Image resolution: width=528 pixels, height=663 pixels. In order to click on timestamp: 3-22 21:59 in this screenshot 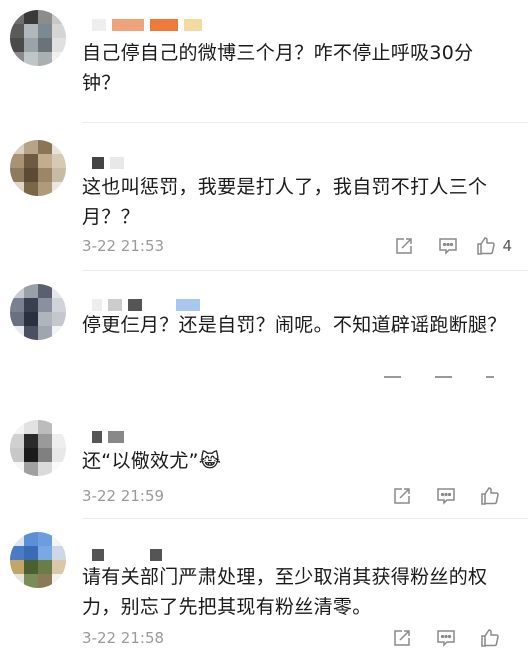, I will do `click(123, 496)`.